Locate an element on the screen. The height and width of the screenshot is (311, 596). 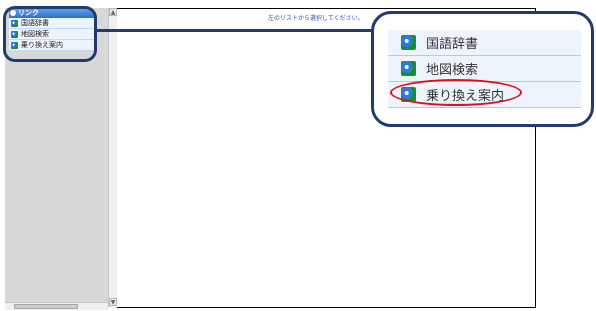
sidebar-vertical-scrollbar: ▲ ▼ is located at coordinates (112, 158).